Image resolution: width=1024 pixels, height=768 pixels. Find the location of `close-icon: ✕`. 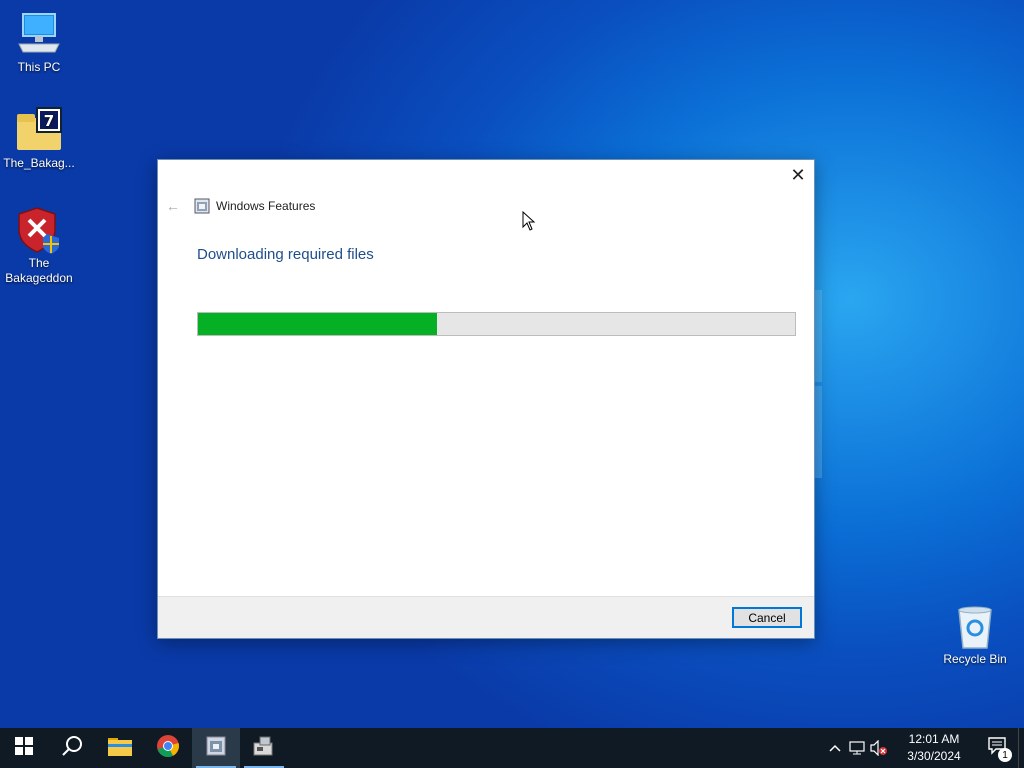

close-icon: ✕ is located at coordinates (798, 175).